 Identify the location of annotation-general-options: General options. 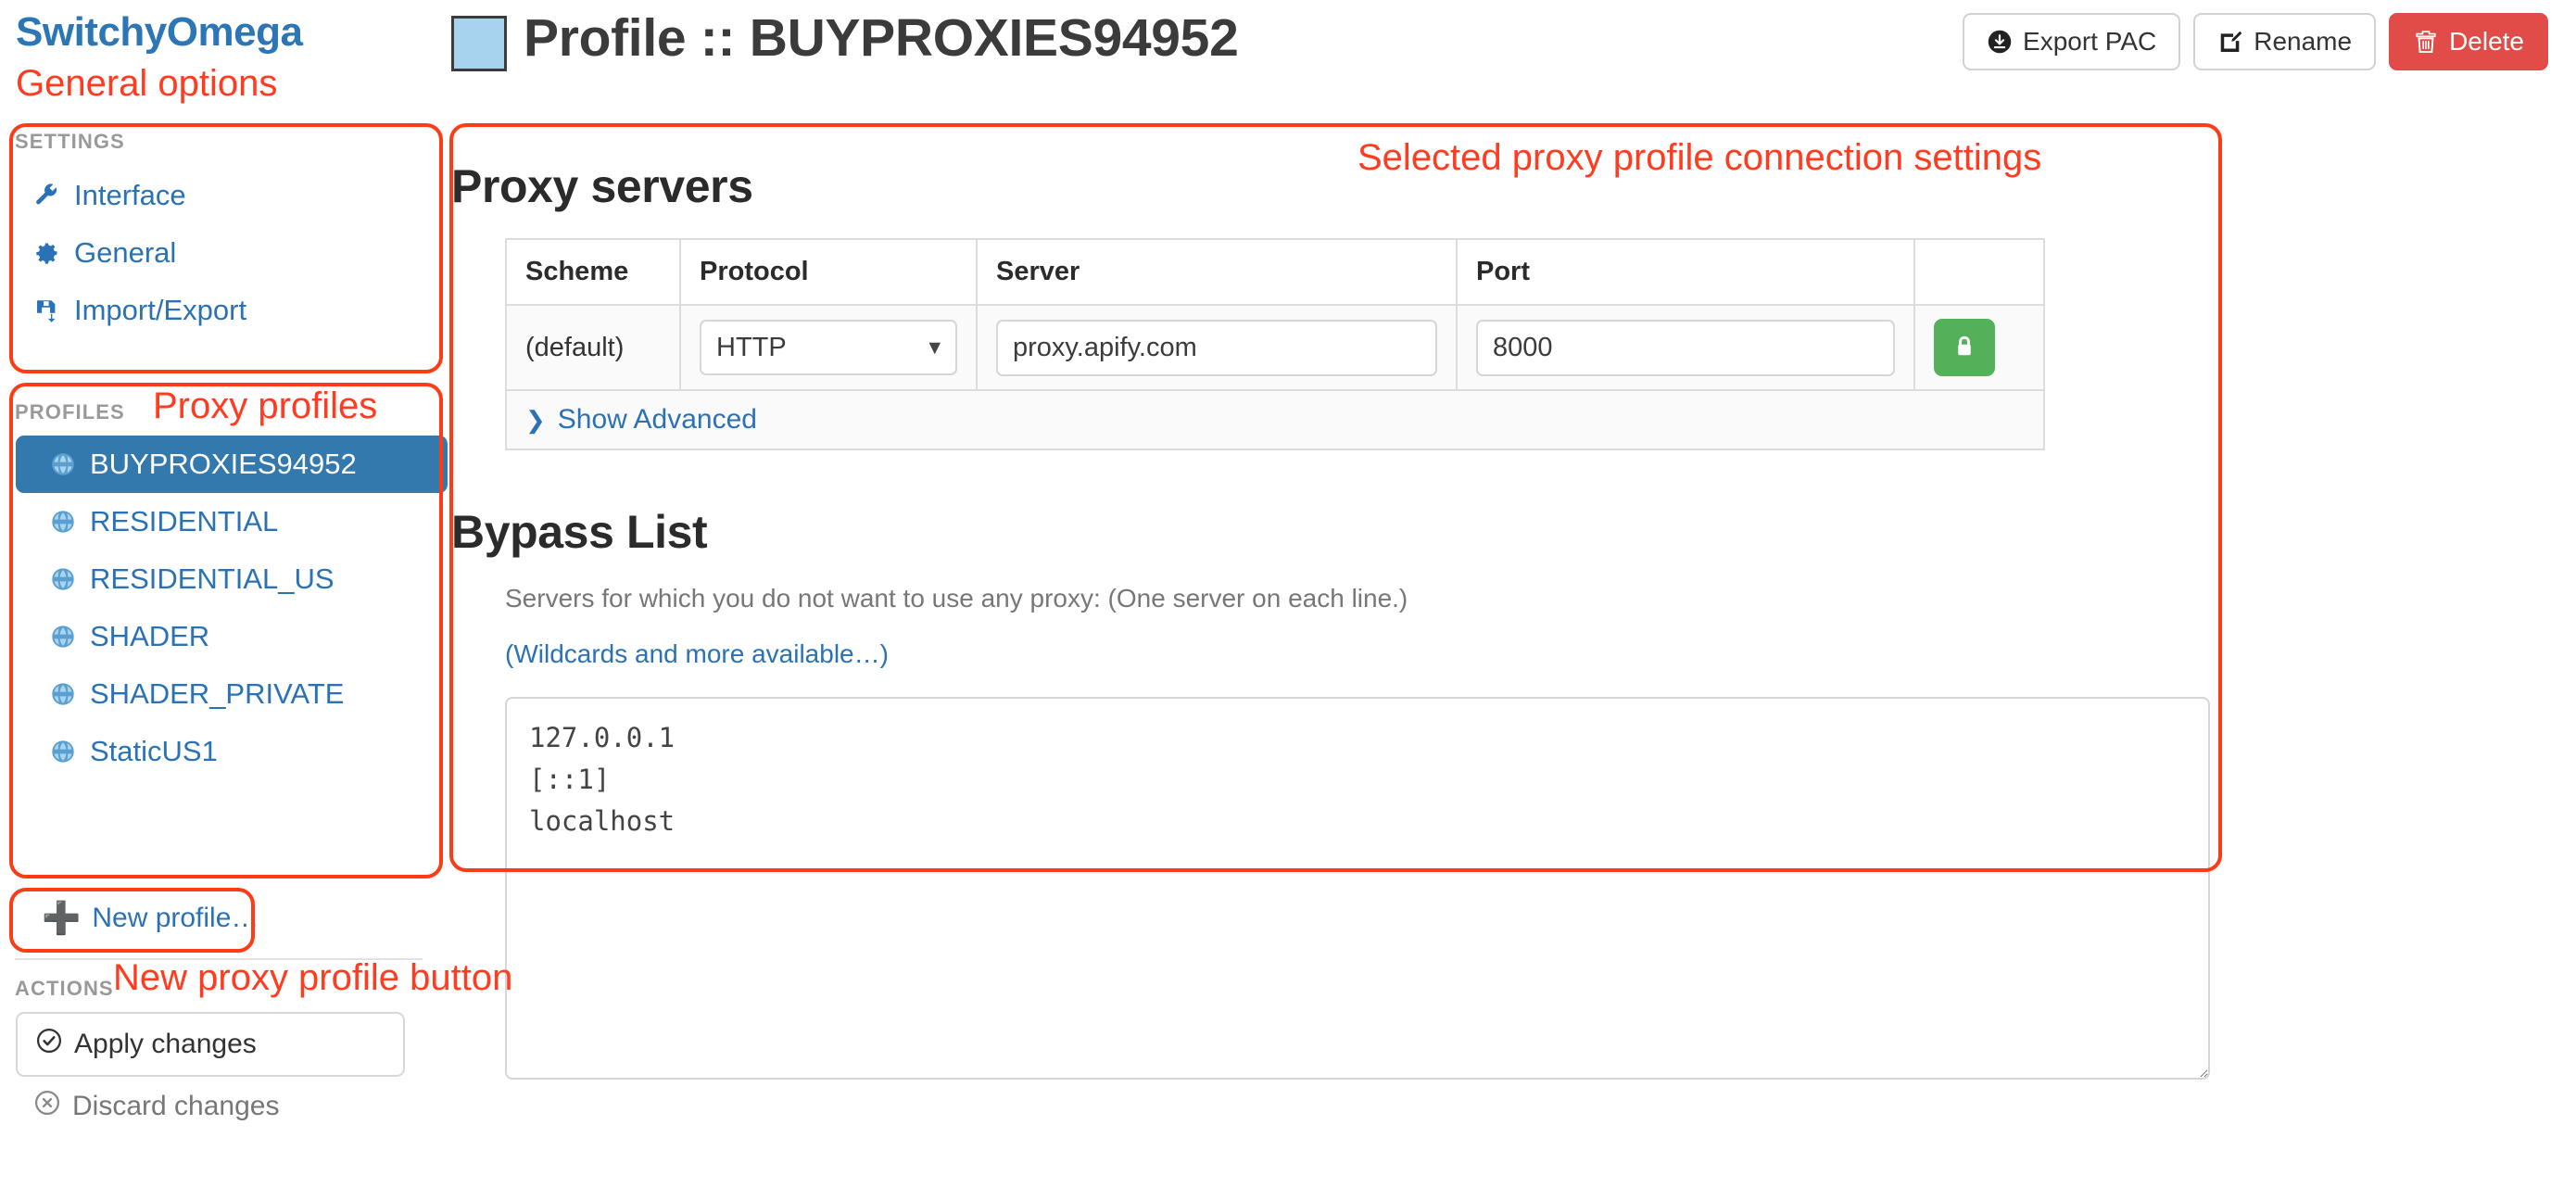
(147, 83).